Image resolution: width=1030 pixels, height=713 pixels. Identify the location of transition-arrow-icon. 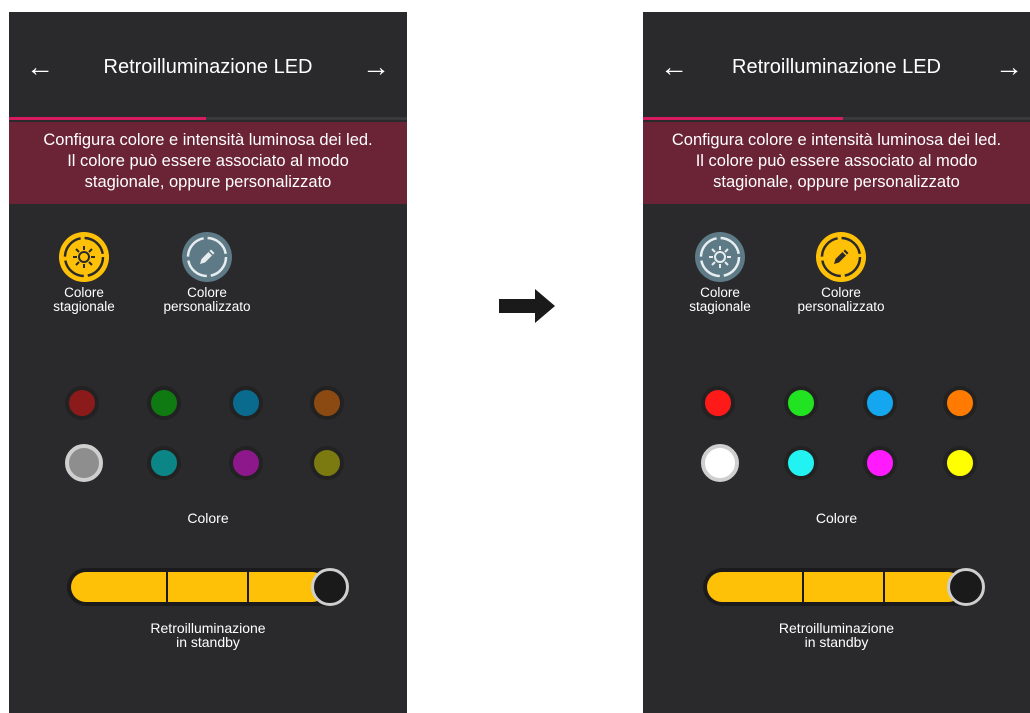
(527, 306).